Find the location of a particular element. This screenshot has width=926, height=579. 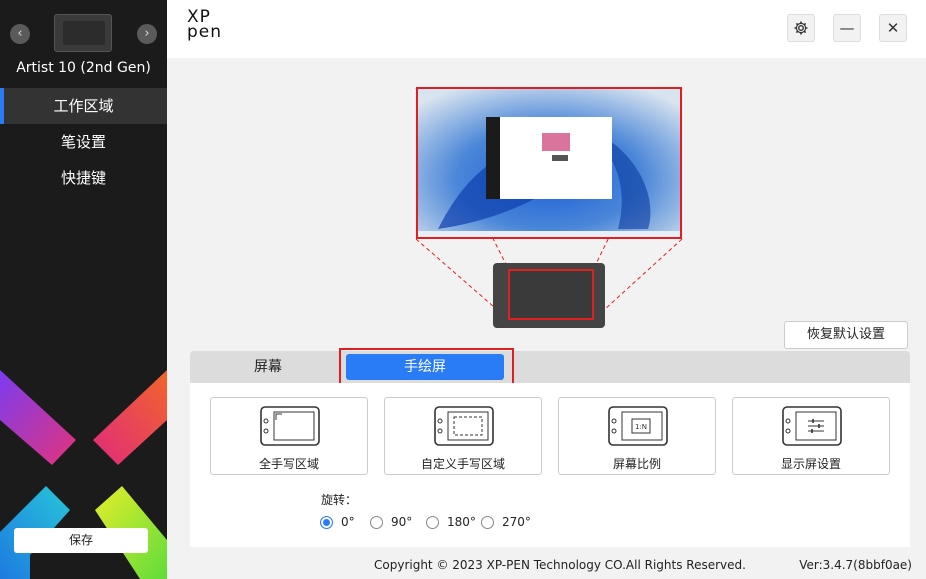

card-label-screen-ratio: 屏幕比例 is located at coordinates (636, 464).